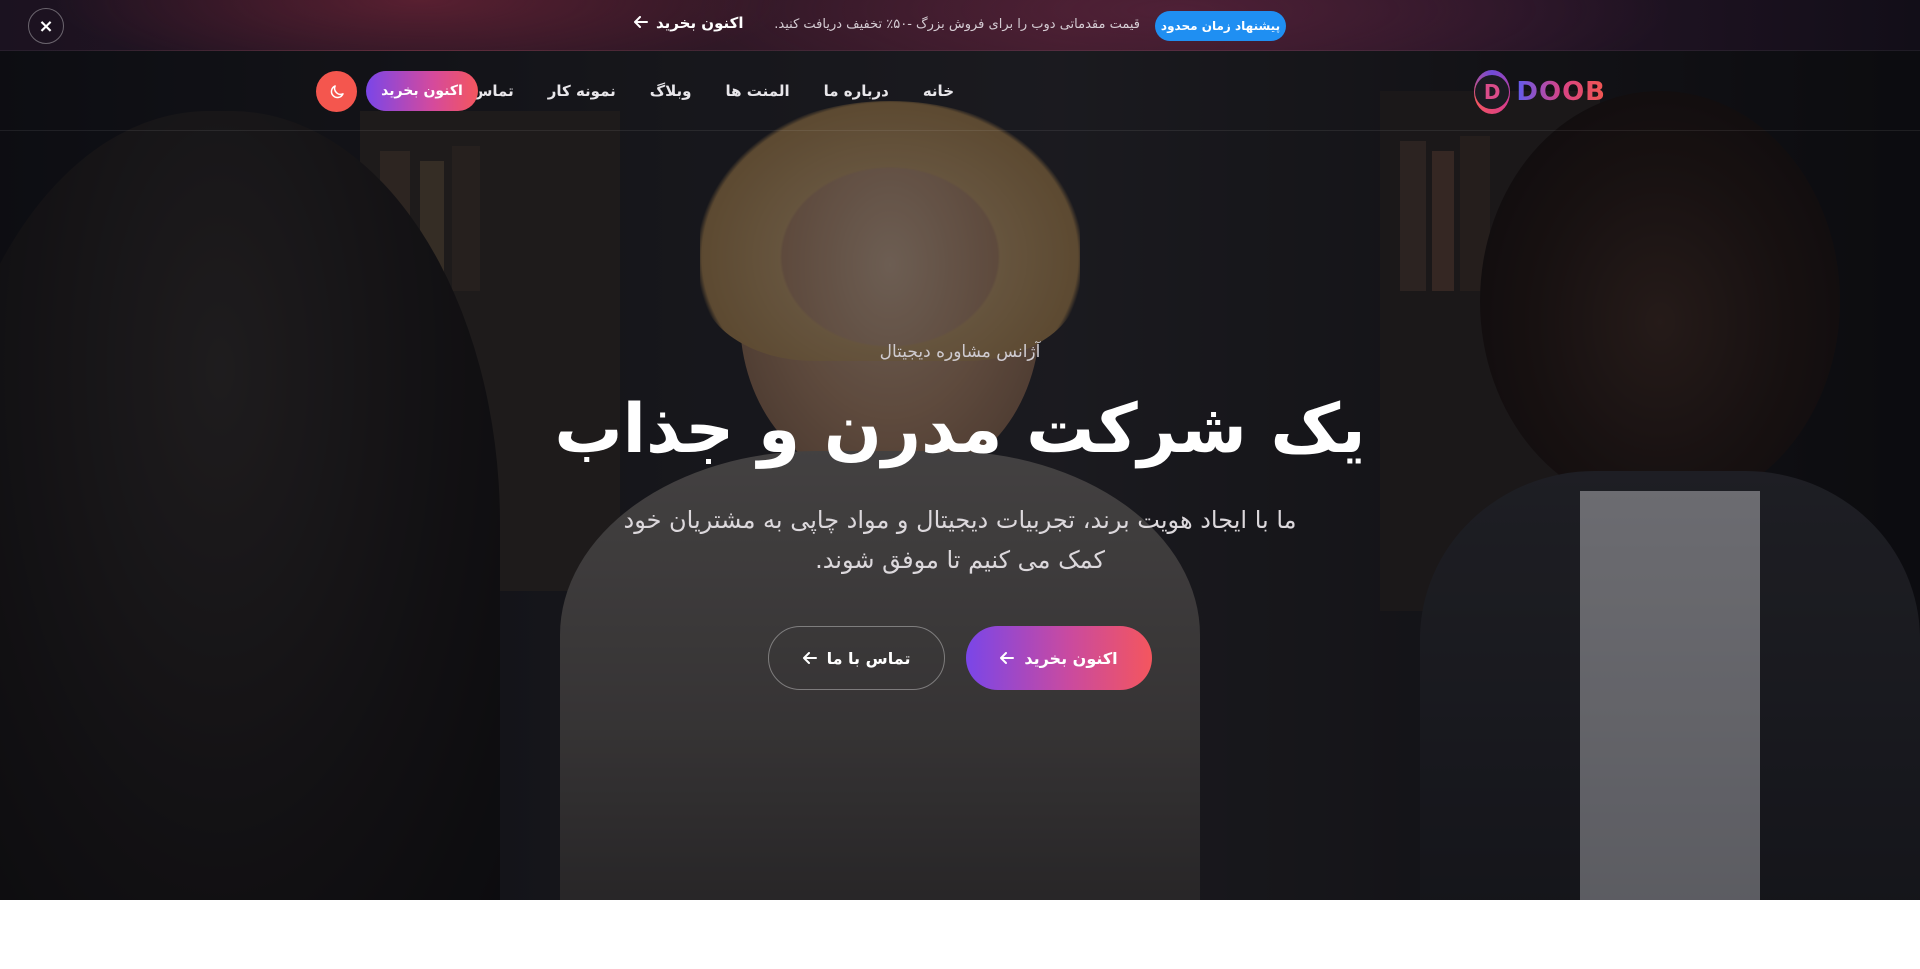 The width and height of the screenshot is (1920, 969). I want to click on header-buy-button: اکنون بخرید, so click(422, 91).